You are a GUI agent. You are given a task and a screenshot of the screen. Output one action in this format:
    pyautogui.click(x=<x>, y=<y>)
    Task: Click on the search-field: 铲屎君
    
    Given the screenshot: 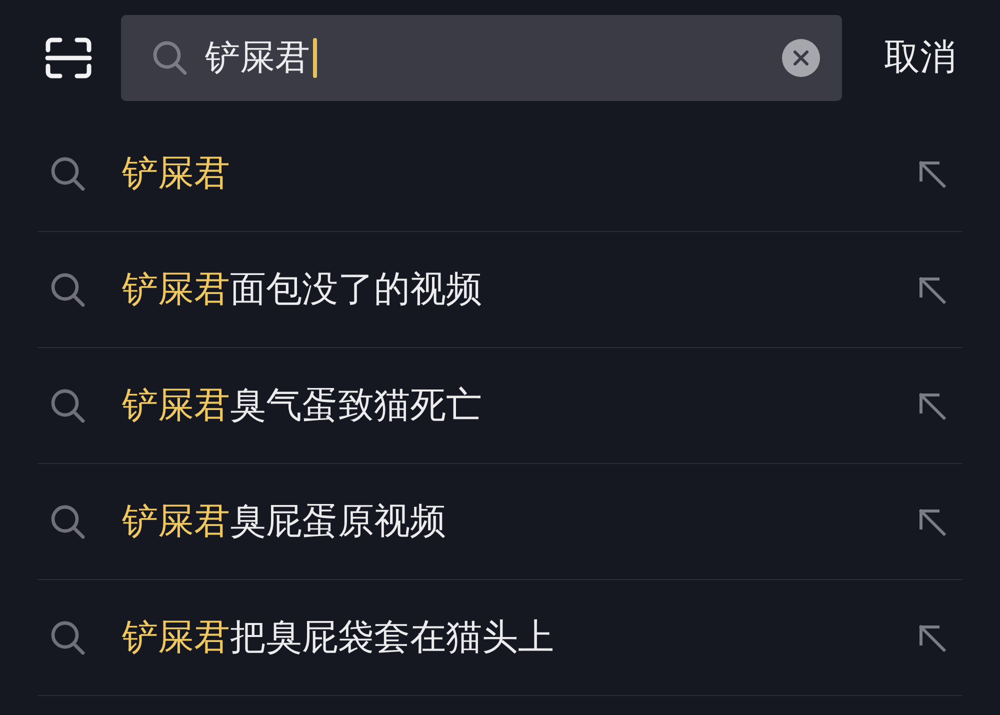 What is the action you would take?
    pyautogui.click(x=481, y=58)
    